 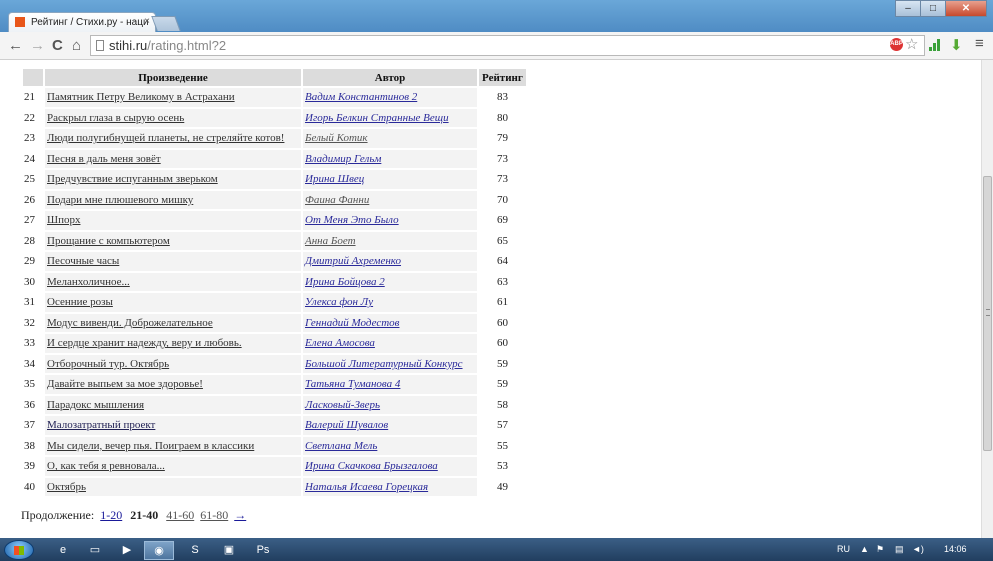 What do you see at coordinates (111, 515) in the screenshot?
I see `pager-link-1-20: 1-20` at bounding box center [111, 515].